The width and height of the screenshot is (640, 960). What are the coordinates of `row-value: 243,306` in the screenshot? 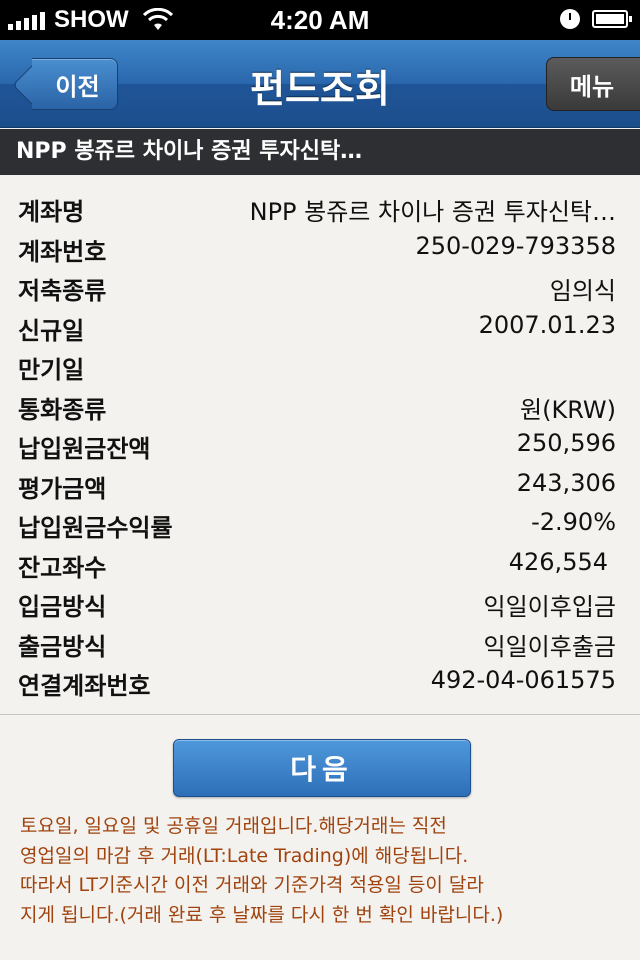 It's located at (566, 482).